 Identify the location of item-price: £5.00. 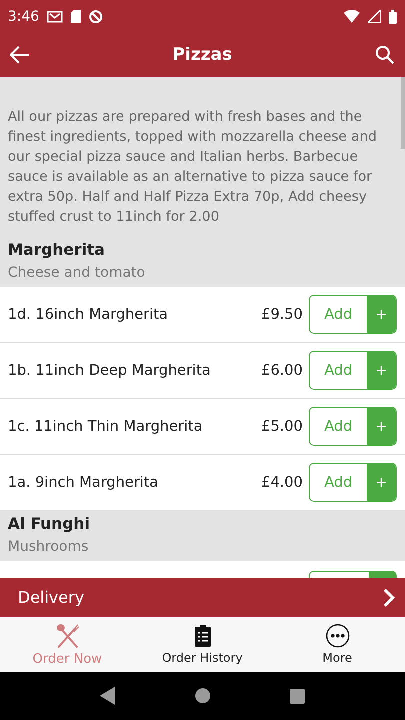
(282, 426).